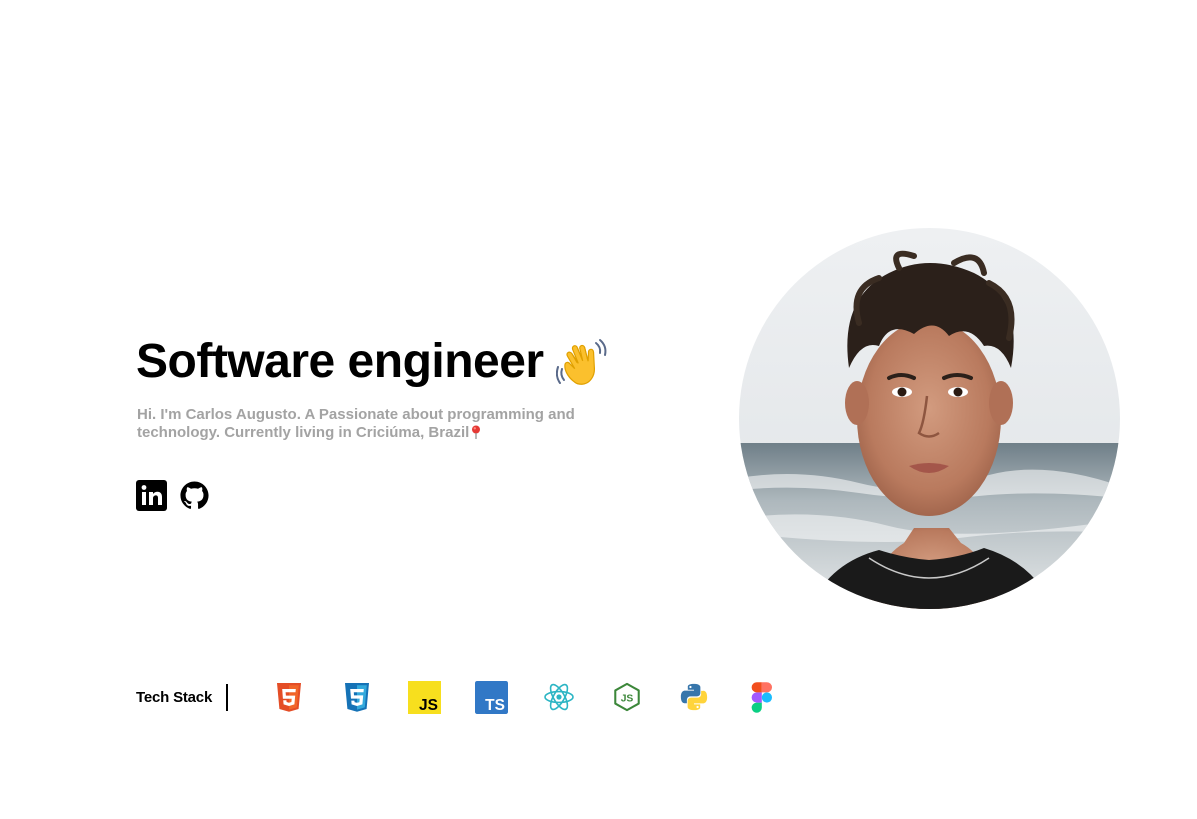  Describe the element at coordinates (416, 495) in the screenshot. I see `social-links` at that location.